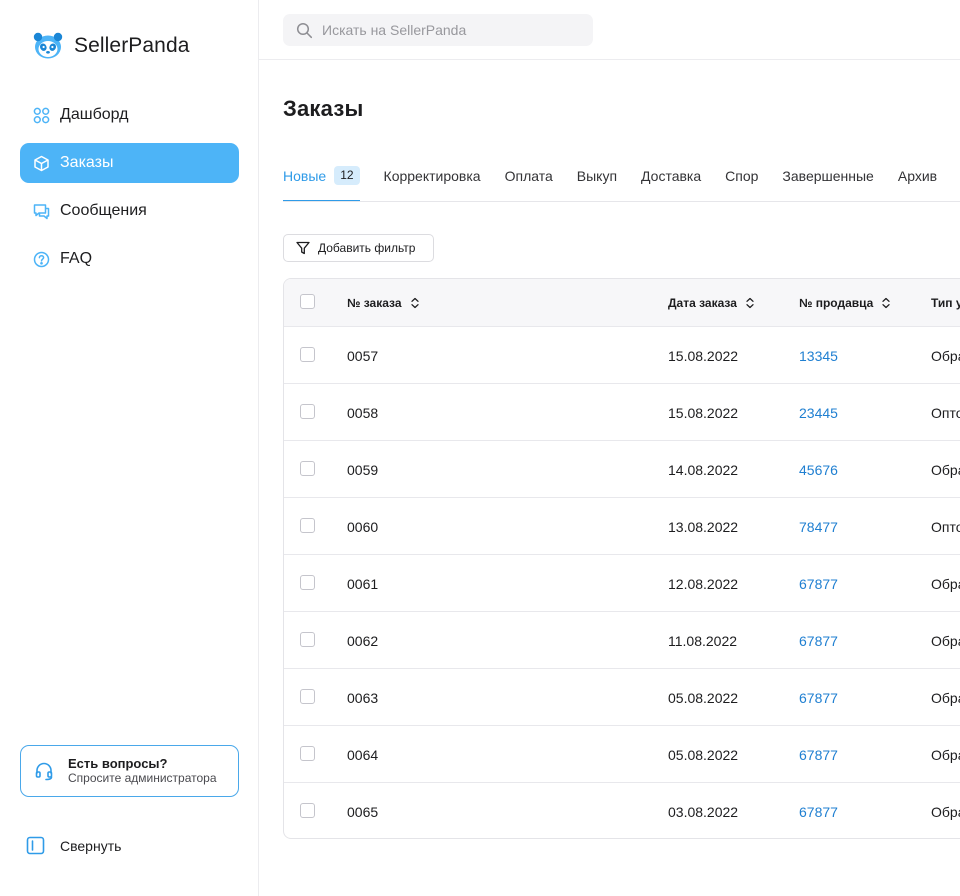  I want to click on tab-label: Новые, so click(305, 176).